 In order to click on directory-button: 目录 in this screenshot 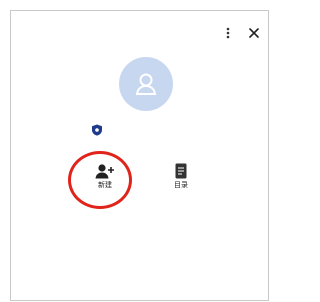, I will do `click(181, 176)`.